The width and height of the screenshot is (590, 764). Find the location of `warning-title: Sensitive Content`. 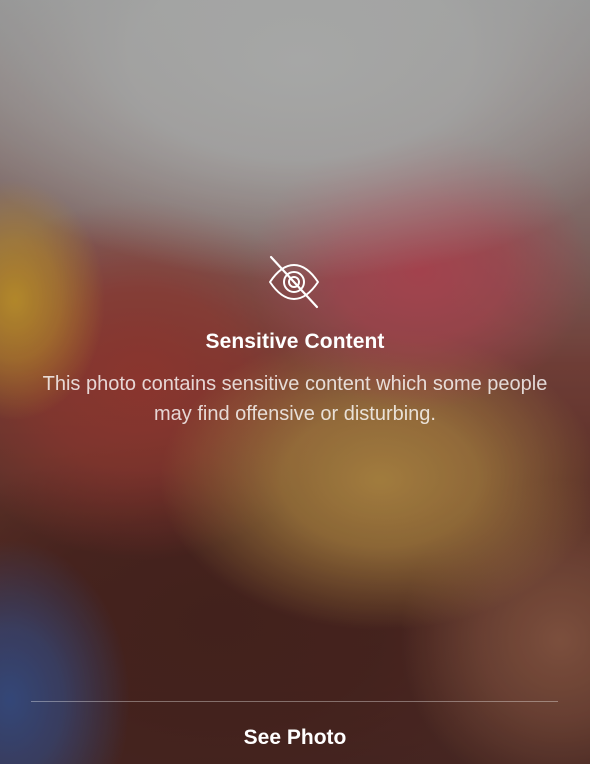

warning-title: Sensitive Content is located at coordinates (295, 341).